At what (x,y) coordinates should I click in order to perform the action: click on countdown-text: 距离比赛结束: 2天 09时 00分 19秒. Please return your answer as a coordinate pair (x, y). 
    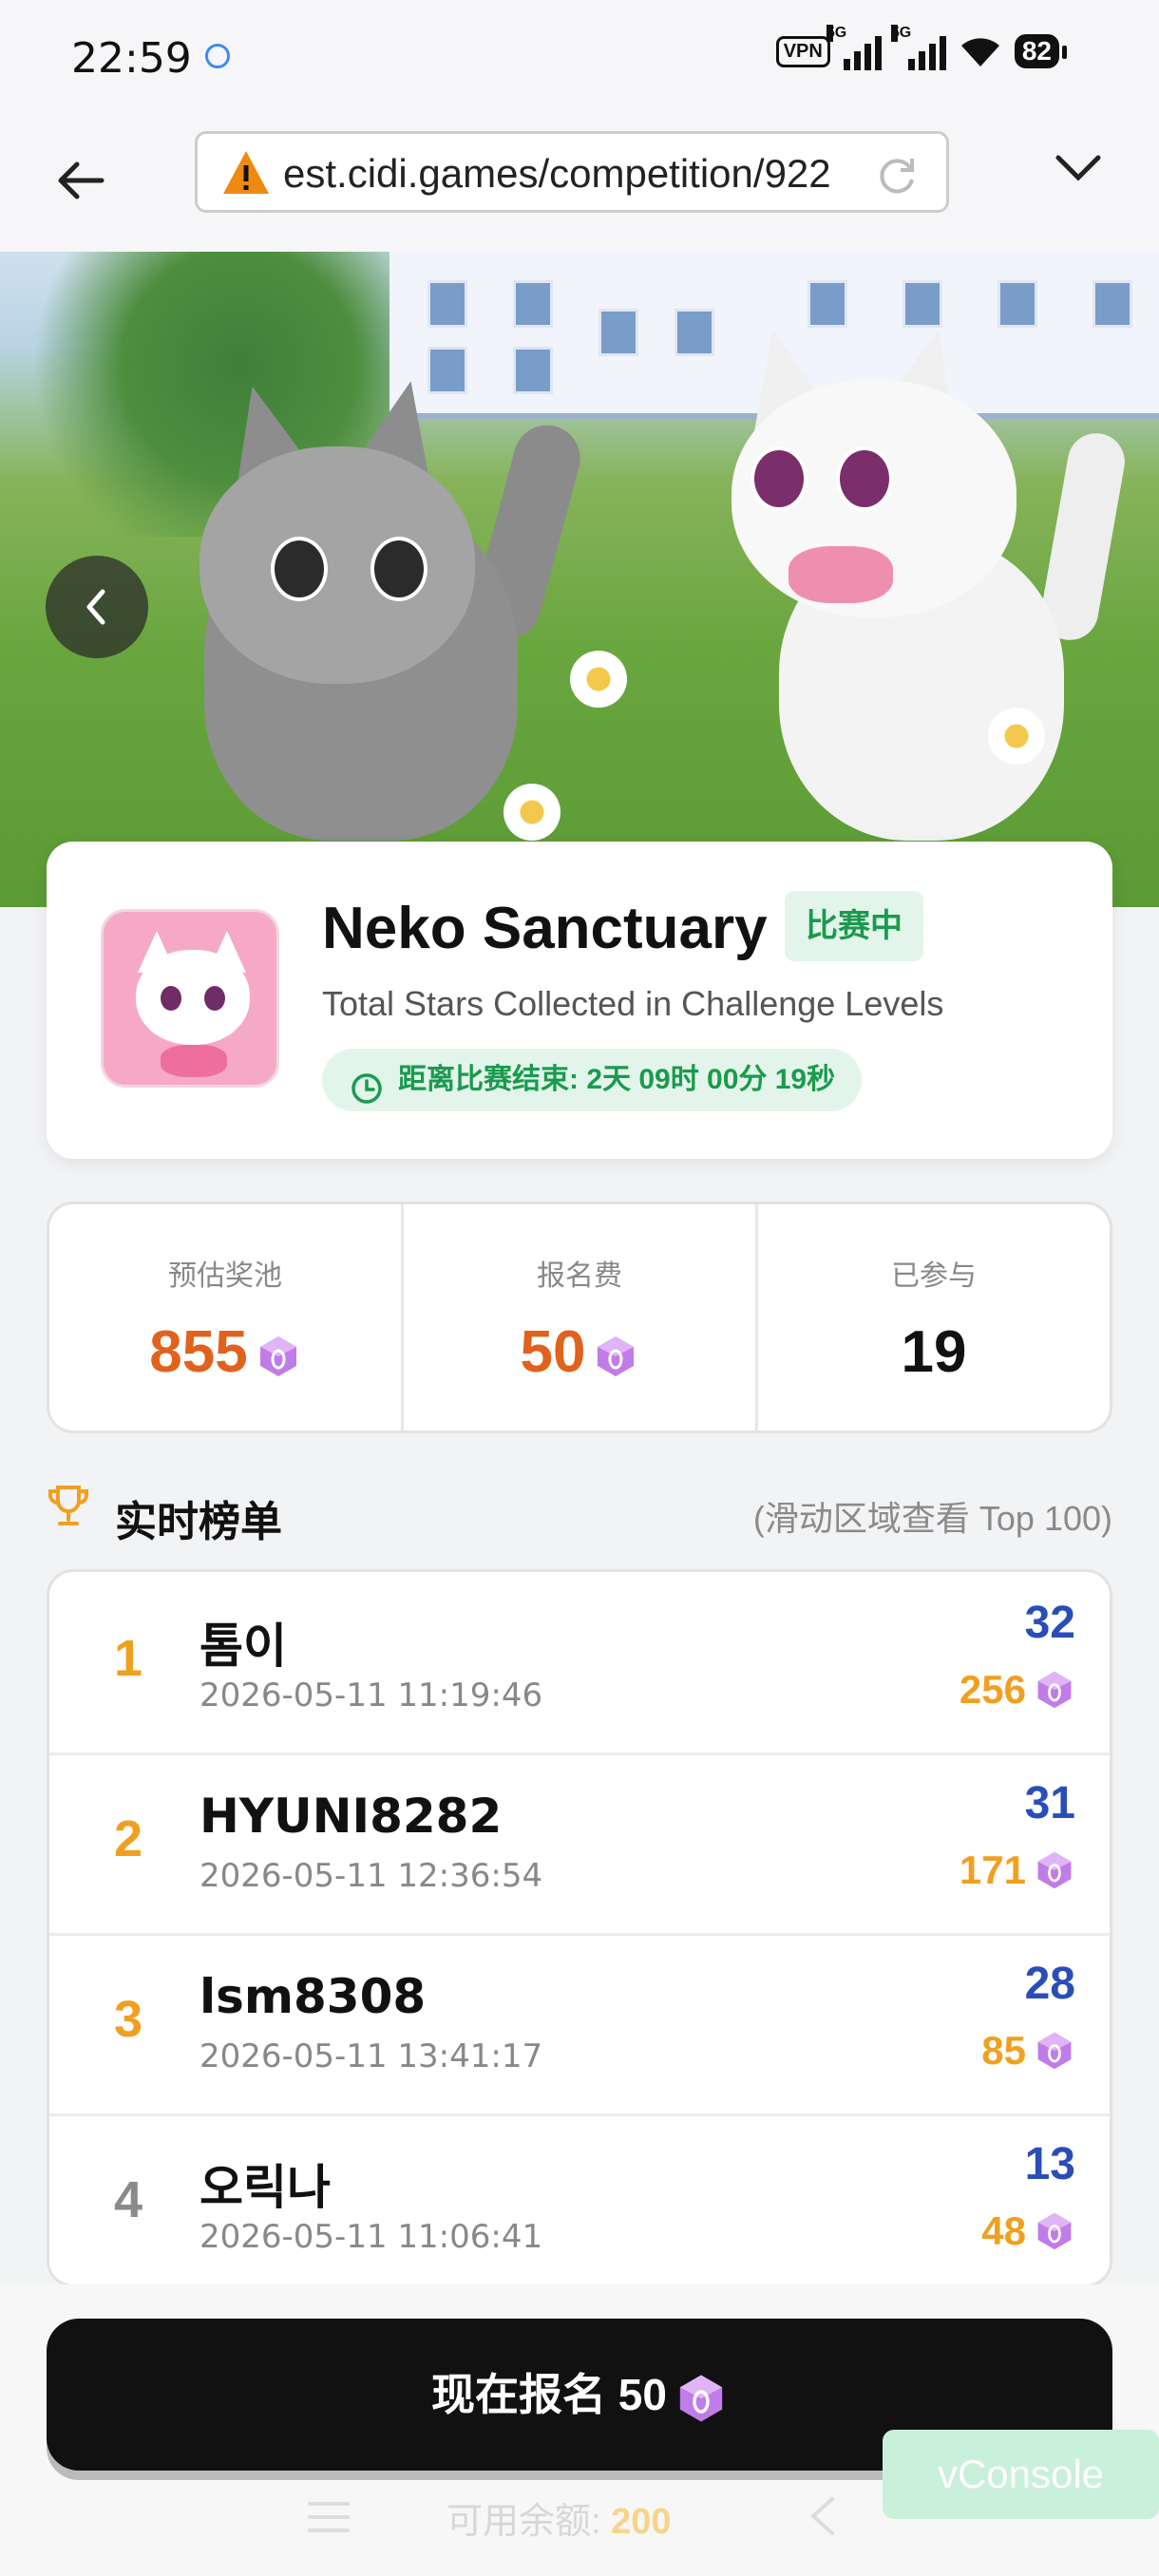
    Looking at the image, I should click on (617, 1079).